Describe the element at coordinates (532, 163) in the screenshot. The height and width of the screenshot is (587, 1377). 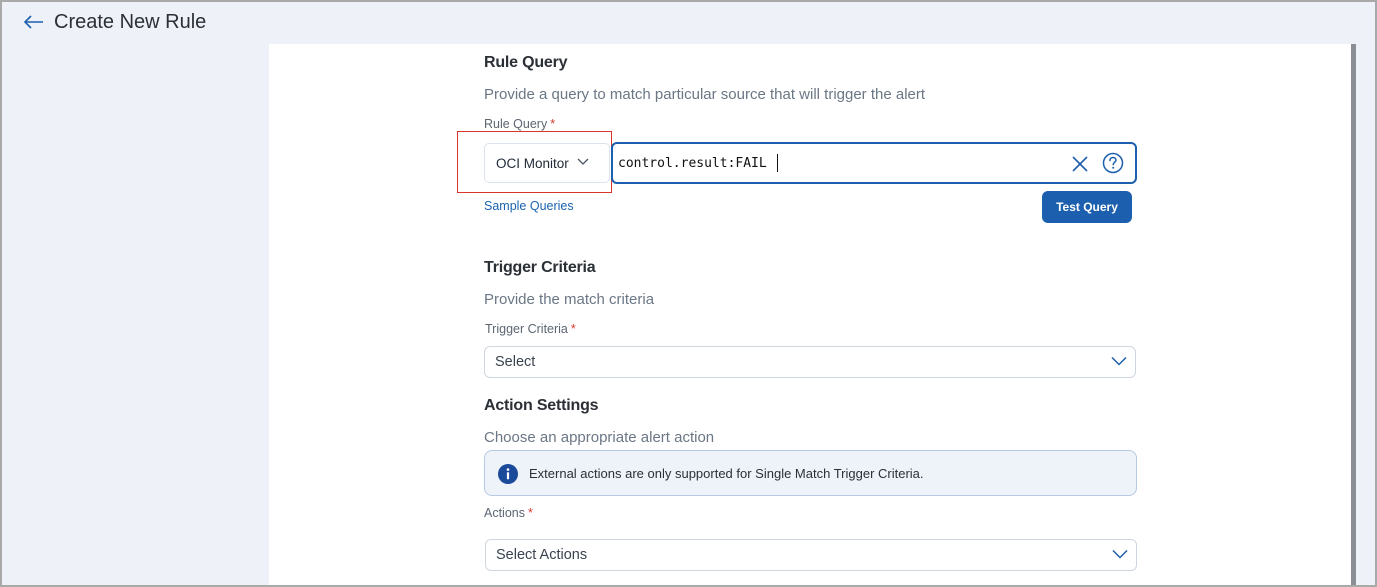
I see `query-source-value: OCI Monitor` at that location.